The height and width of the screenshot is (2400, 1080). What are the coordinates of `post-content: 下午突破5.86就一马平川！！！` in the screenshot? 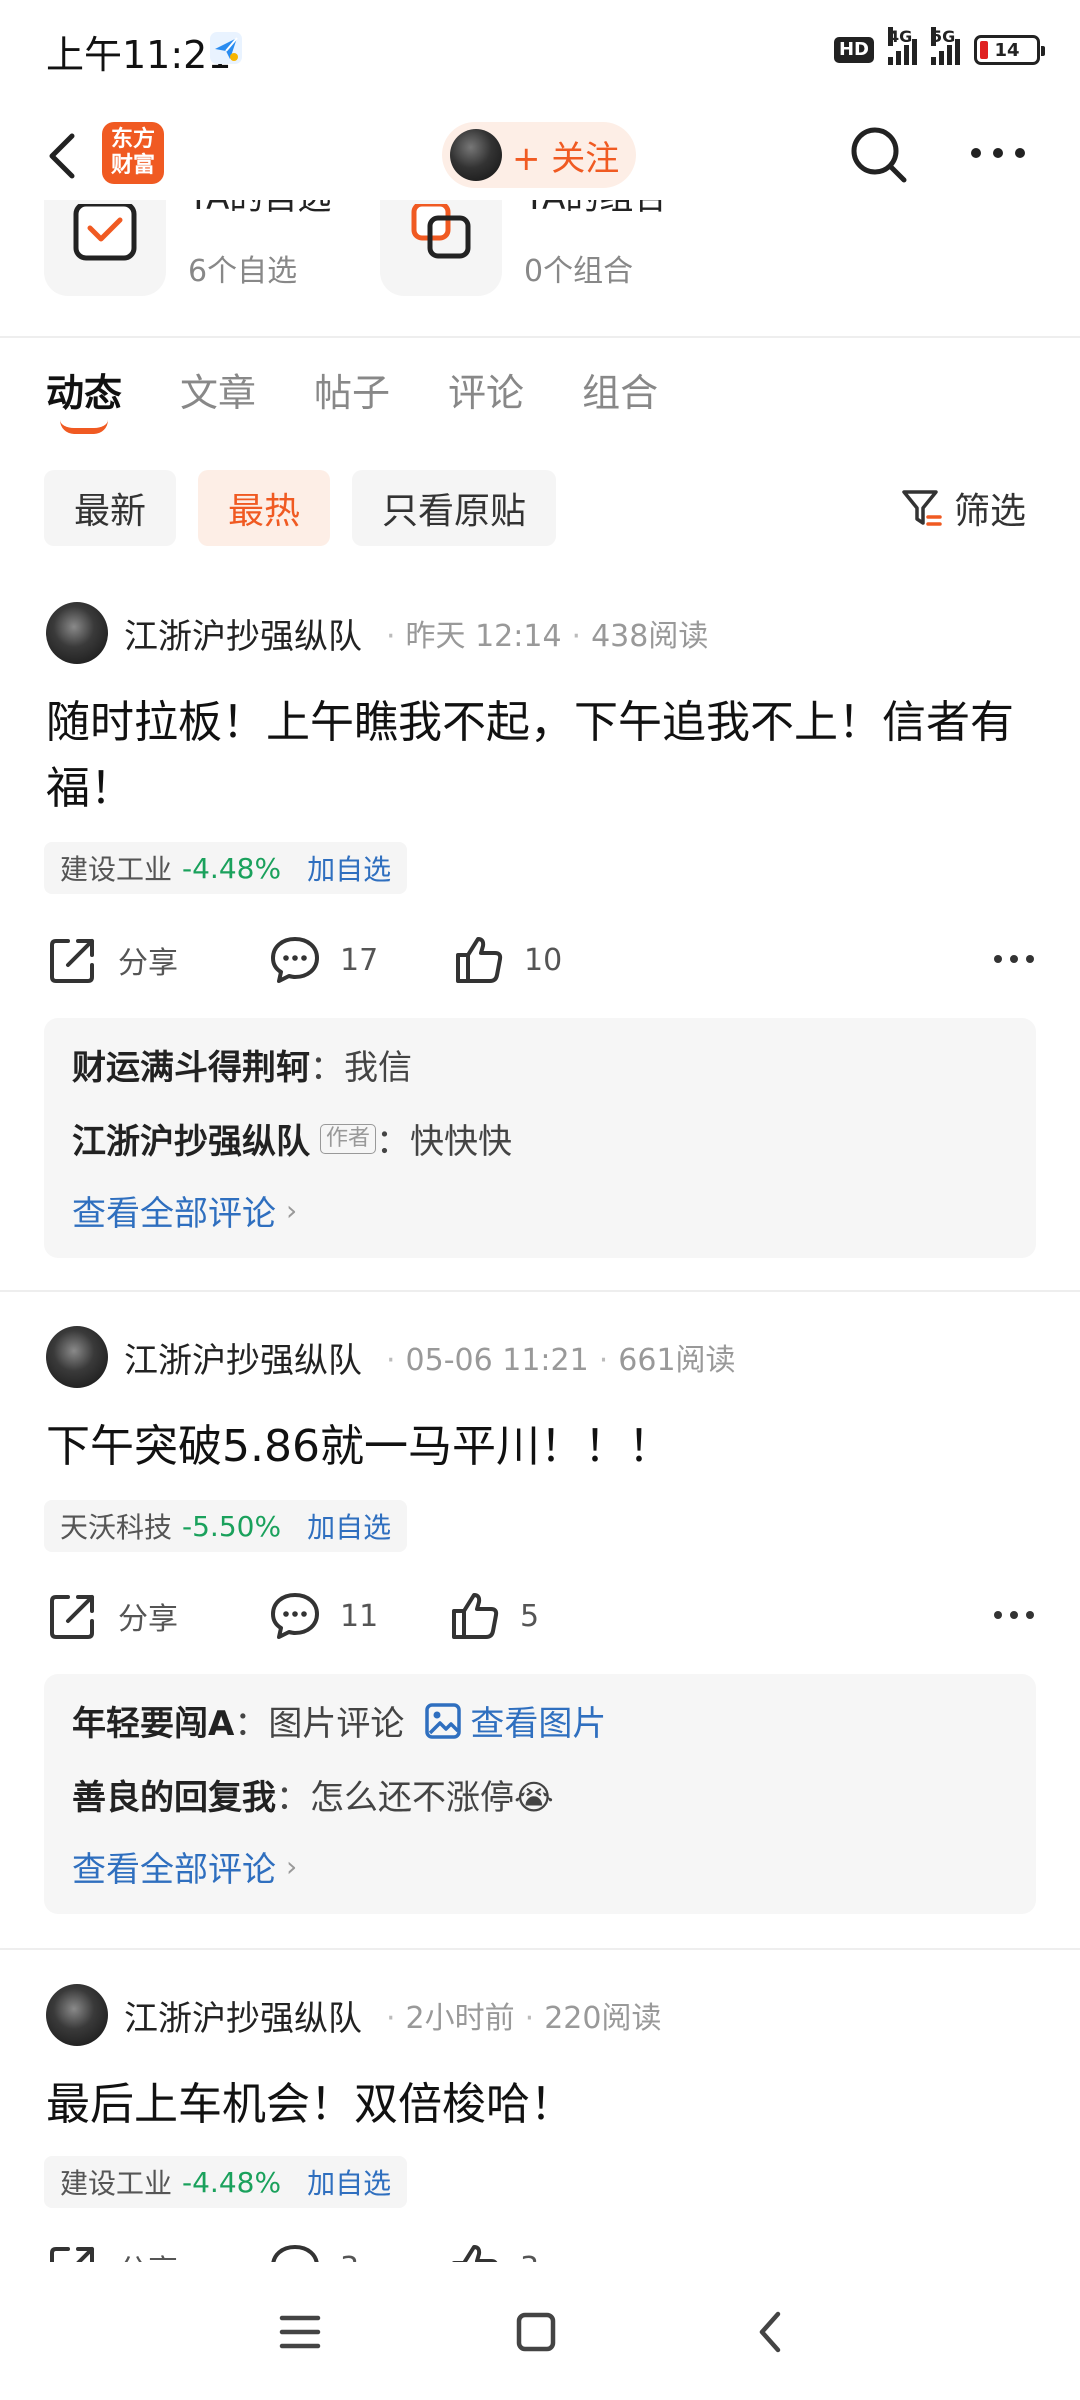 It's located at (541, 1447).